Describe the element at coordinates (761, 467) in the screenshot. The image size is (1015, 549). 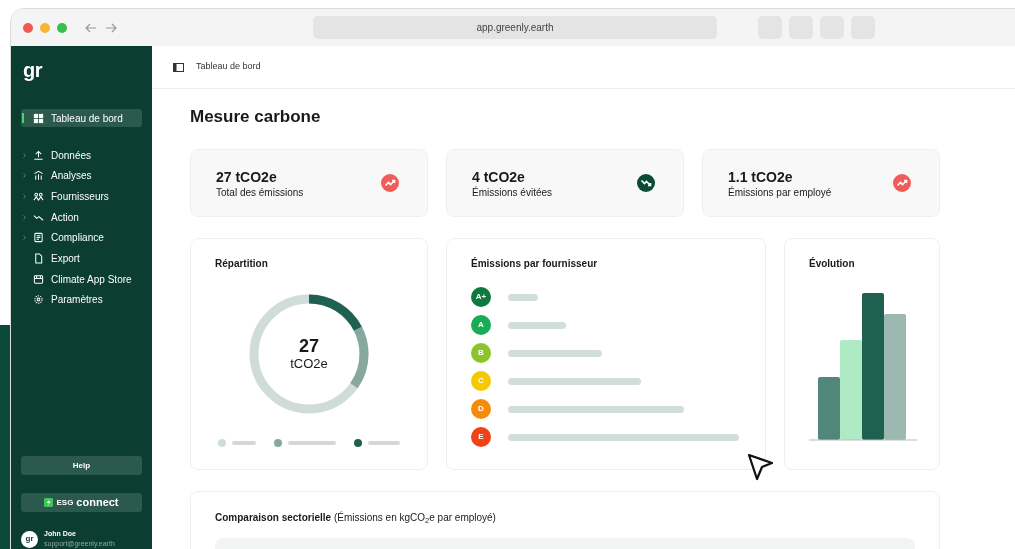
I see `cursor-icon` at that location.